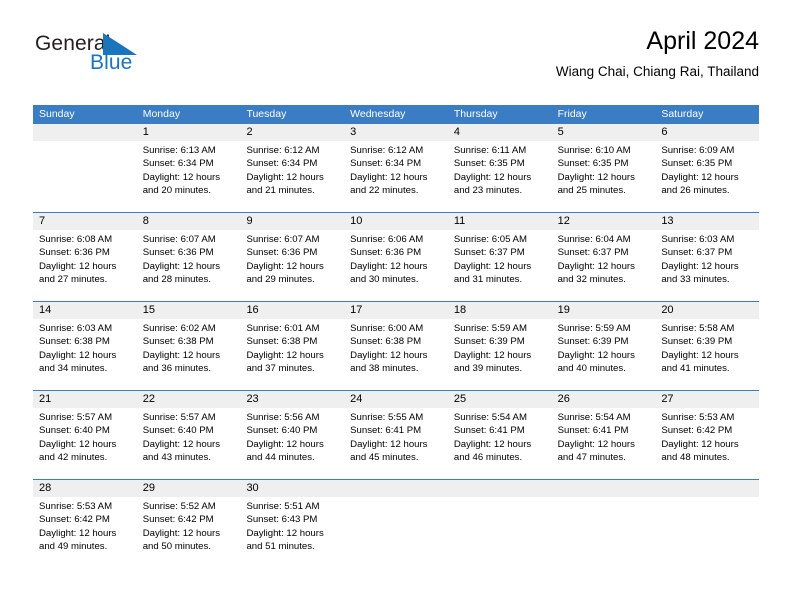 The width and height of the screenshot is (792, 612). What do you see at coordinates (179, 417) in the screenshot?
I see `sunrise-text: Sunrise: 5:57 AM` at bounding box center [179, 417].